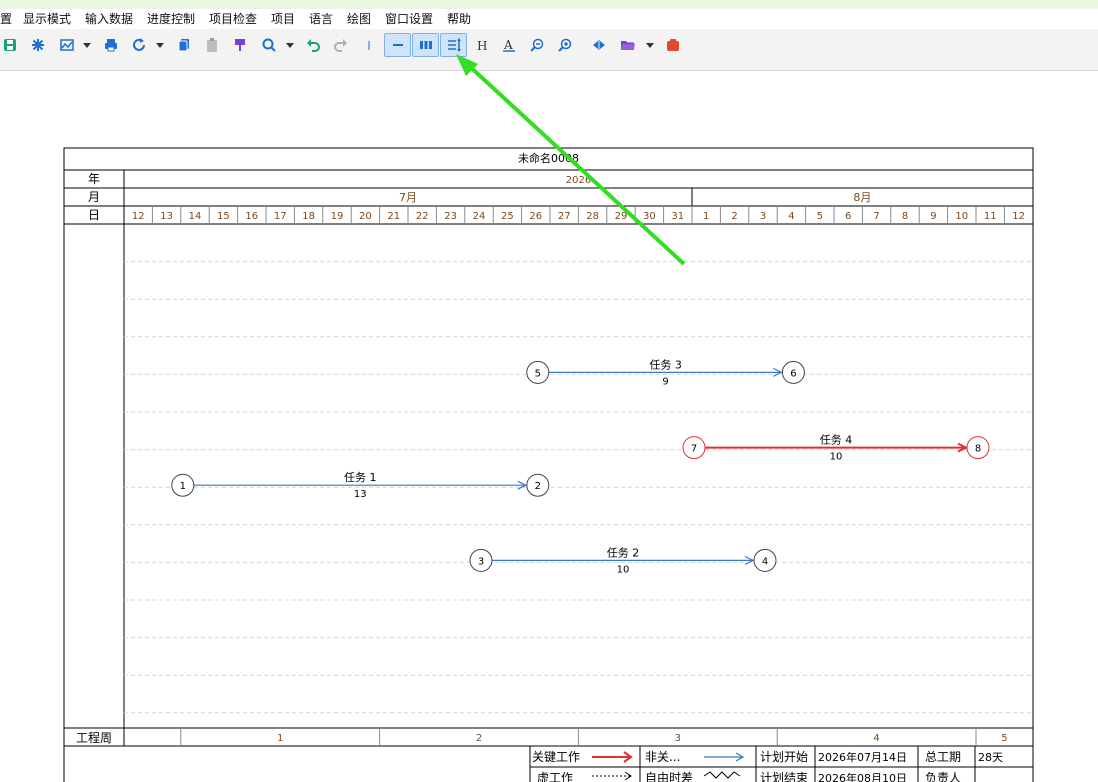 The height and width of the screenshot is (782, 1098). What do you see at coordinates (538, 373) in the screenshot?
I see `node-number: 5` at bounding box center [538, 373].